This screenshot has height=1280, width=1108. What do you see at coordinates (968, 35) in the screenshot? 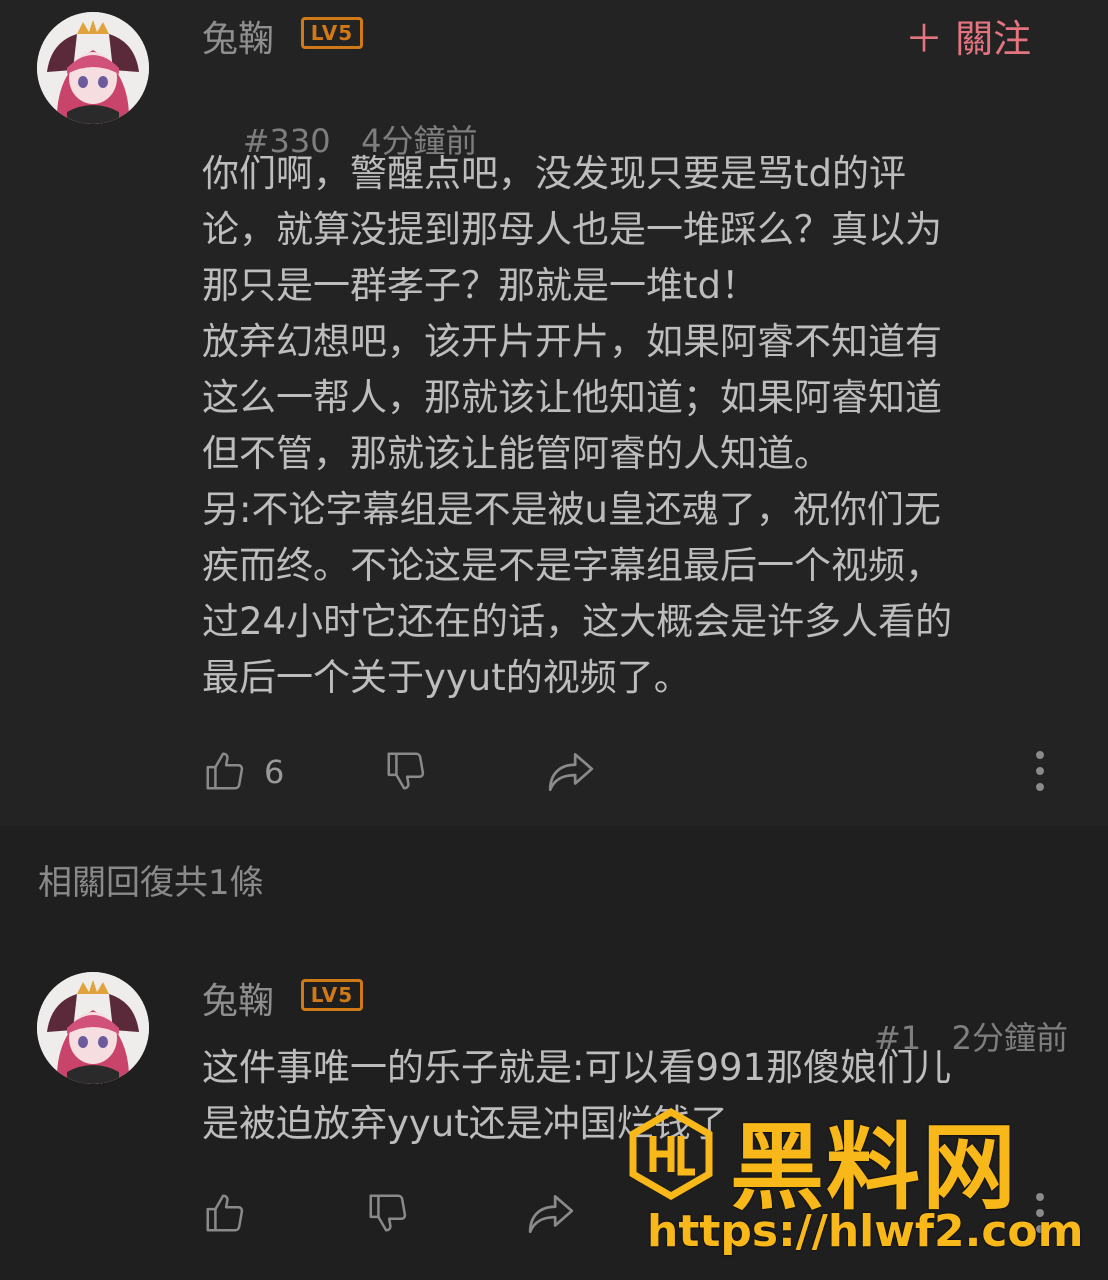
I see `follow-button: ＋ 關注` at bounding box center [968, 35].